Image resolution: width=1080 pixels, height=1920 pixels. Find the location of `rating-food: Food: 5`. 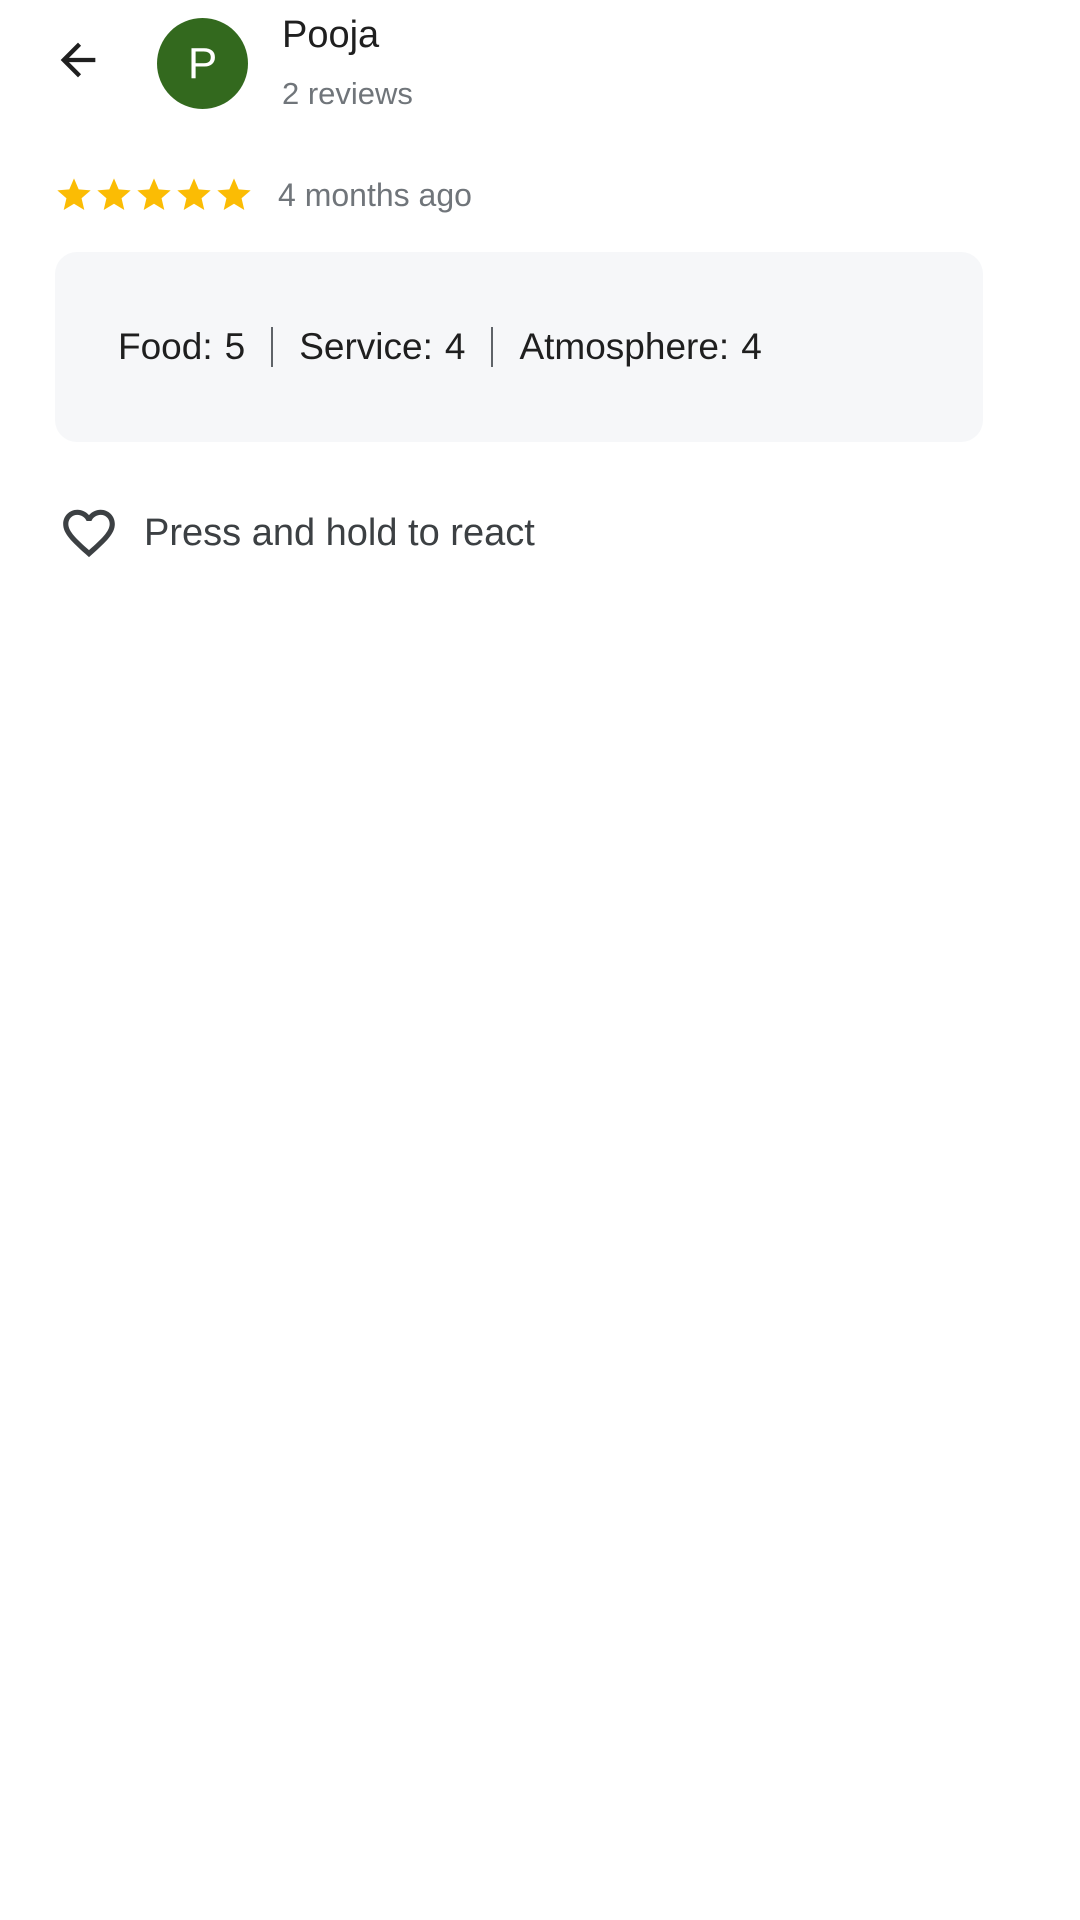

rating-food: Food: 5 is located at coordinates (181, 347).